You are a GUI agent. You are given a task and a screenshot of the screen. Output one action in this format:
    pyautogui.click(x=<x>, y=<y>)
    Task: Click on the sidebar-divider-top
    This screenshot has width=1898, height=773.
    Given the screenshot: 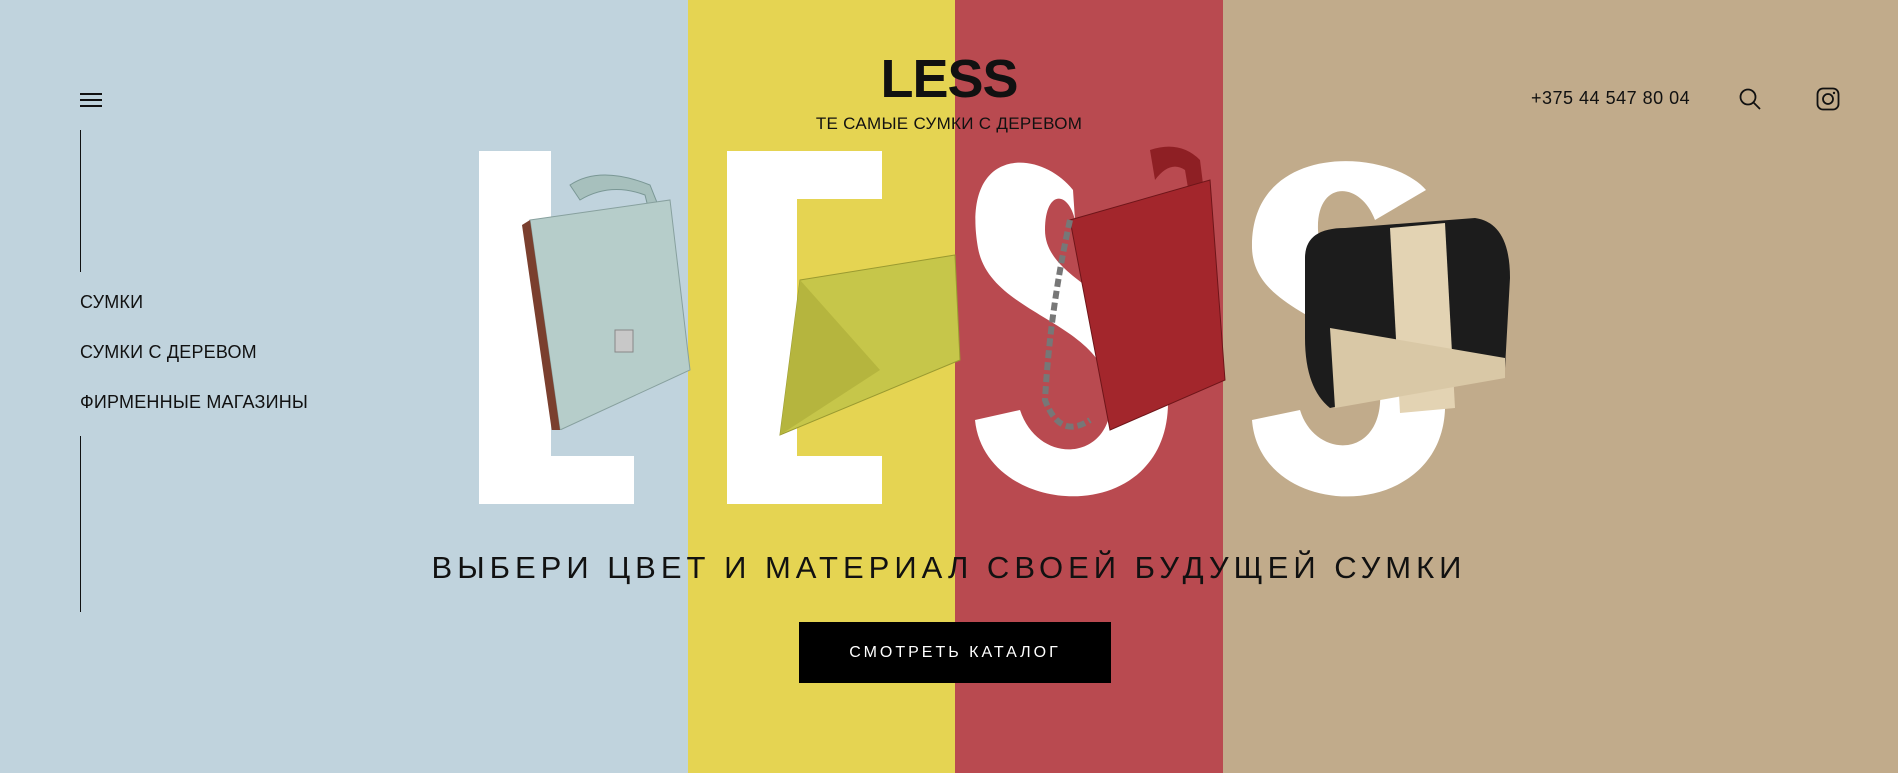 What is the action you would take?
    pyautogui.click(x=80, y=201)
    